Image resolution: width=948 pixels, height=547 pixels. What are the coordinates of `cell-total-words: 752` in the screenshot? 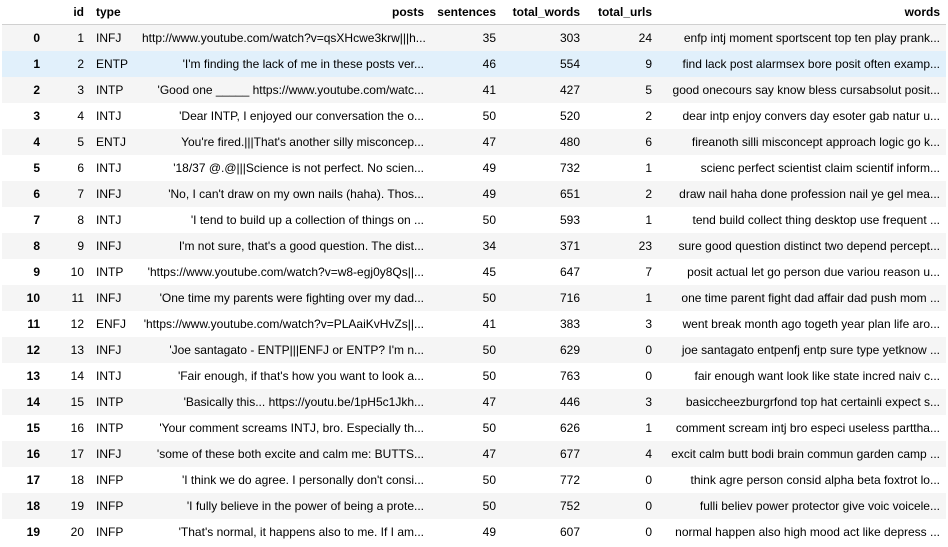 It's located at (569, 505).